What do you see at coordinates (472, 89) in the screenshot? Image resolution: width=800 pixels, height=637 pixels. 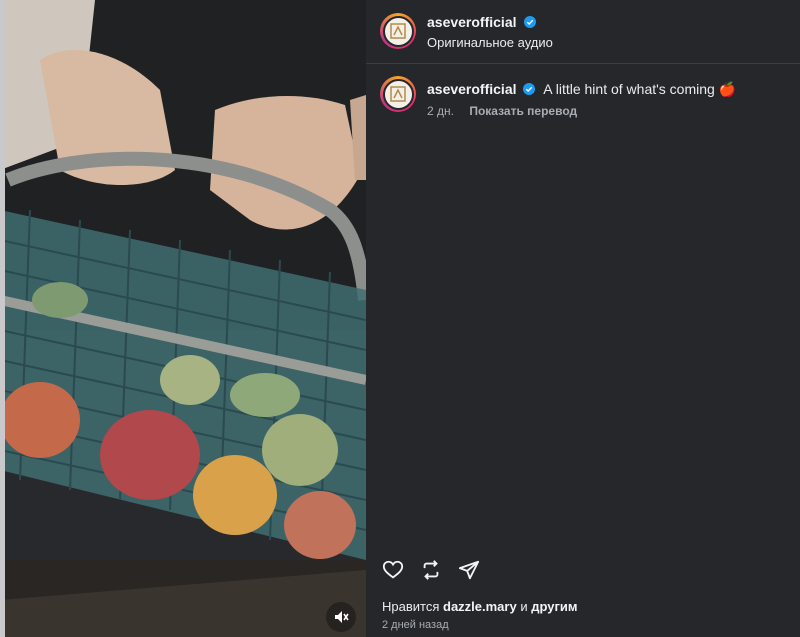 I see `caption-username: aseverofficial` at bounding box center [472, 89].